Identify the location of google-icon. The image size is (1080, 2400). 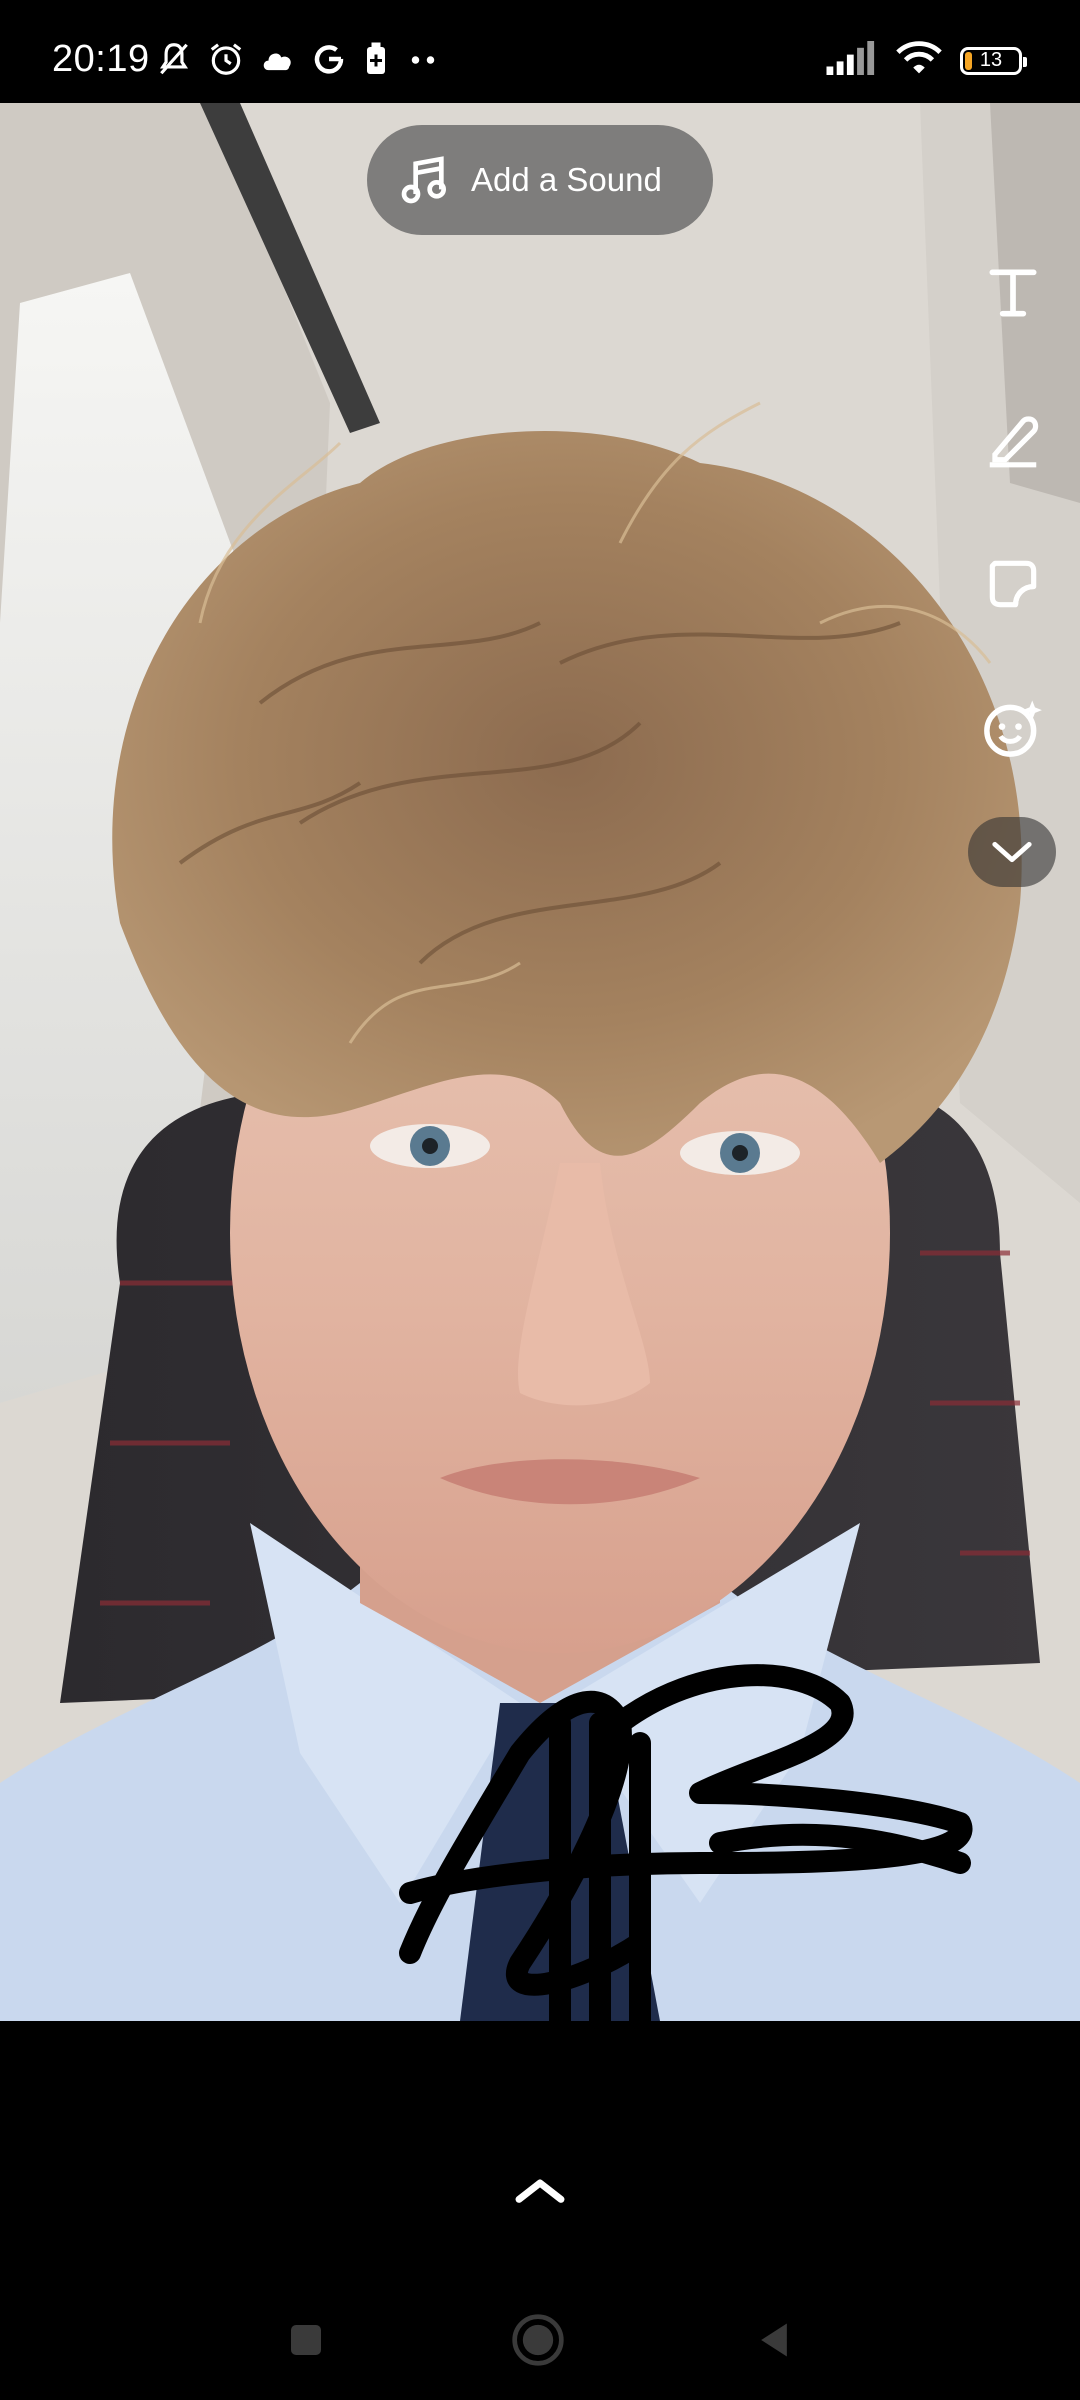
(329, 61).